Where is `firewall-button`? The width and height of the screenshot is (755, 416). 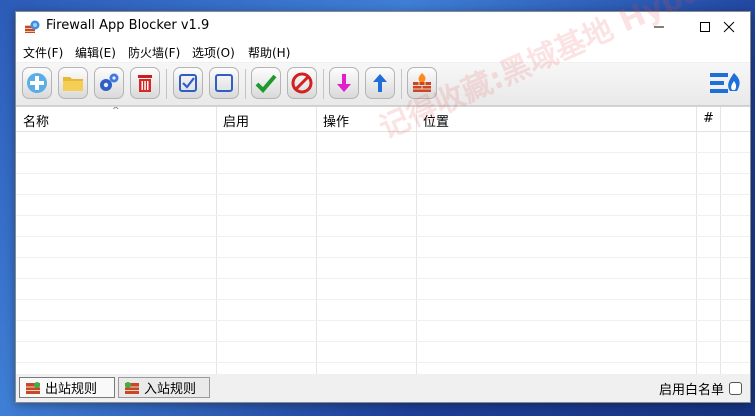 firewall-button is located at coordinates (422, 83).